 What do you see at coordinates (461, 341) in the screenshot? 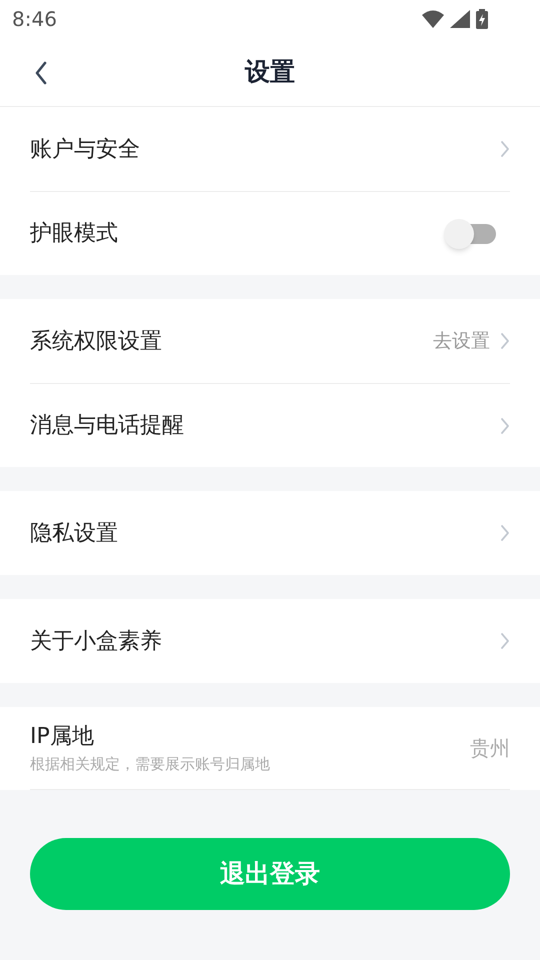
I see `setting-value: 去设置` at bounding box center [461, 341].